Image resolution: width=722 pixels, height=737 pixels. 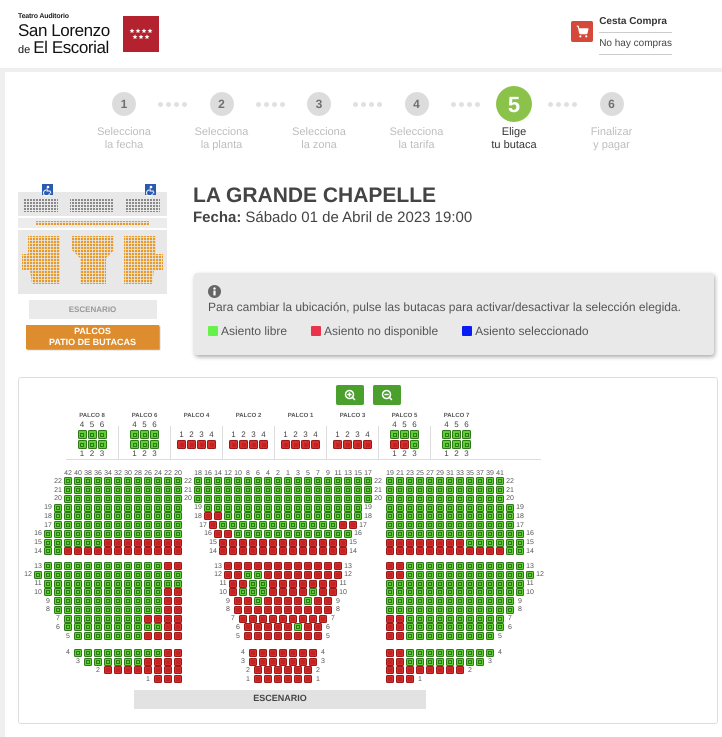 I want to click on step-label: Selecciona la zona, so click(x=319, y=139).